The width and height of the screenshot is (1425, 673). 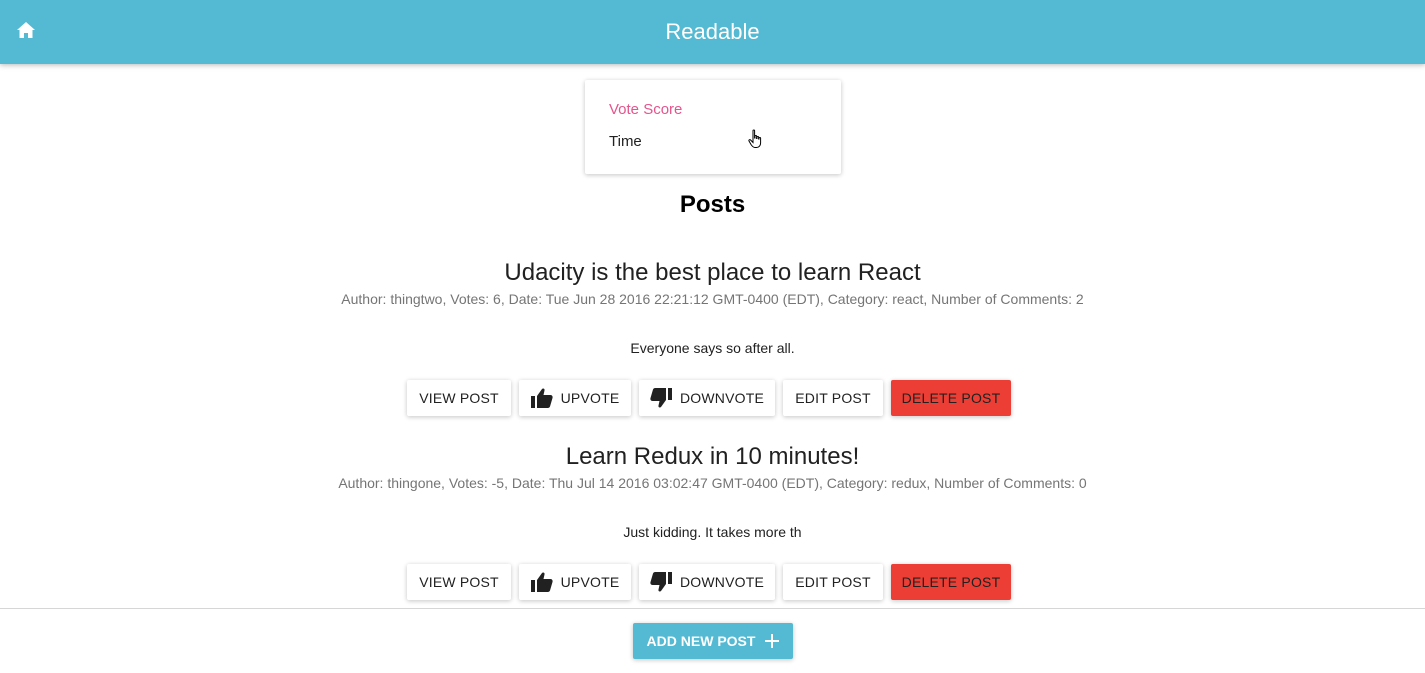 I want to click on plus-icon, so click(x=772, y=641).